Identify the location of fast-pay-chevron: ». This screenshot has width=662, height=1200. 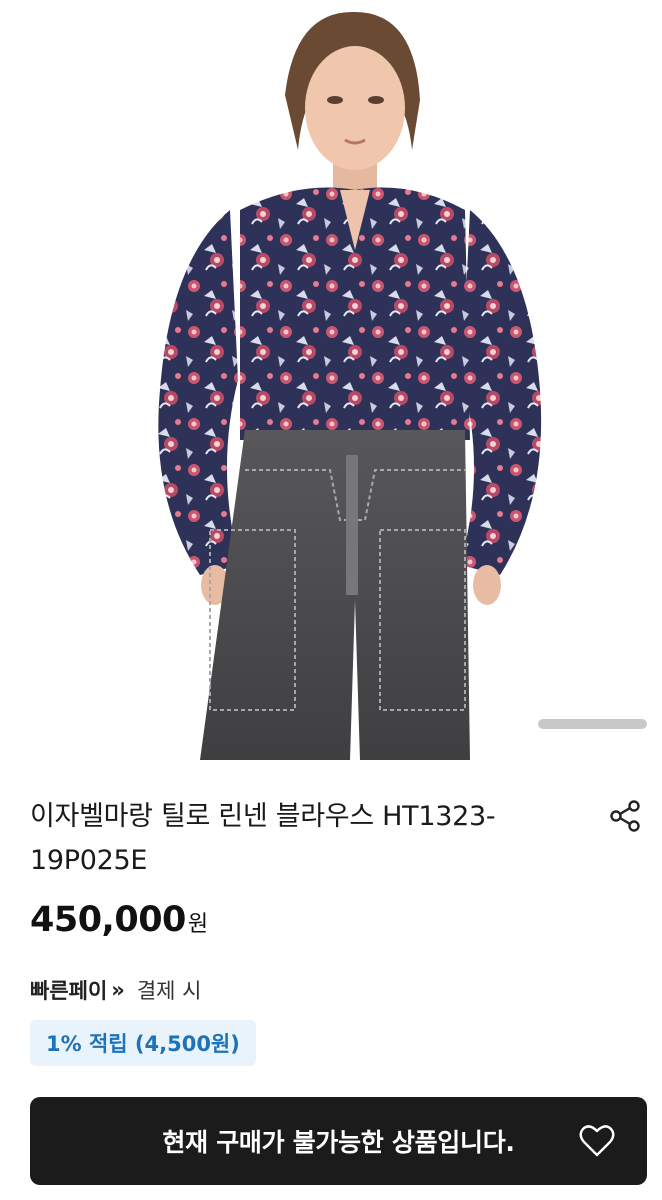
(117, 990).